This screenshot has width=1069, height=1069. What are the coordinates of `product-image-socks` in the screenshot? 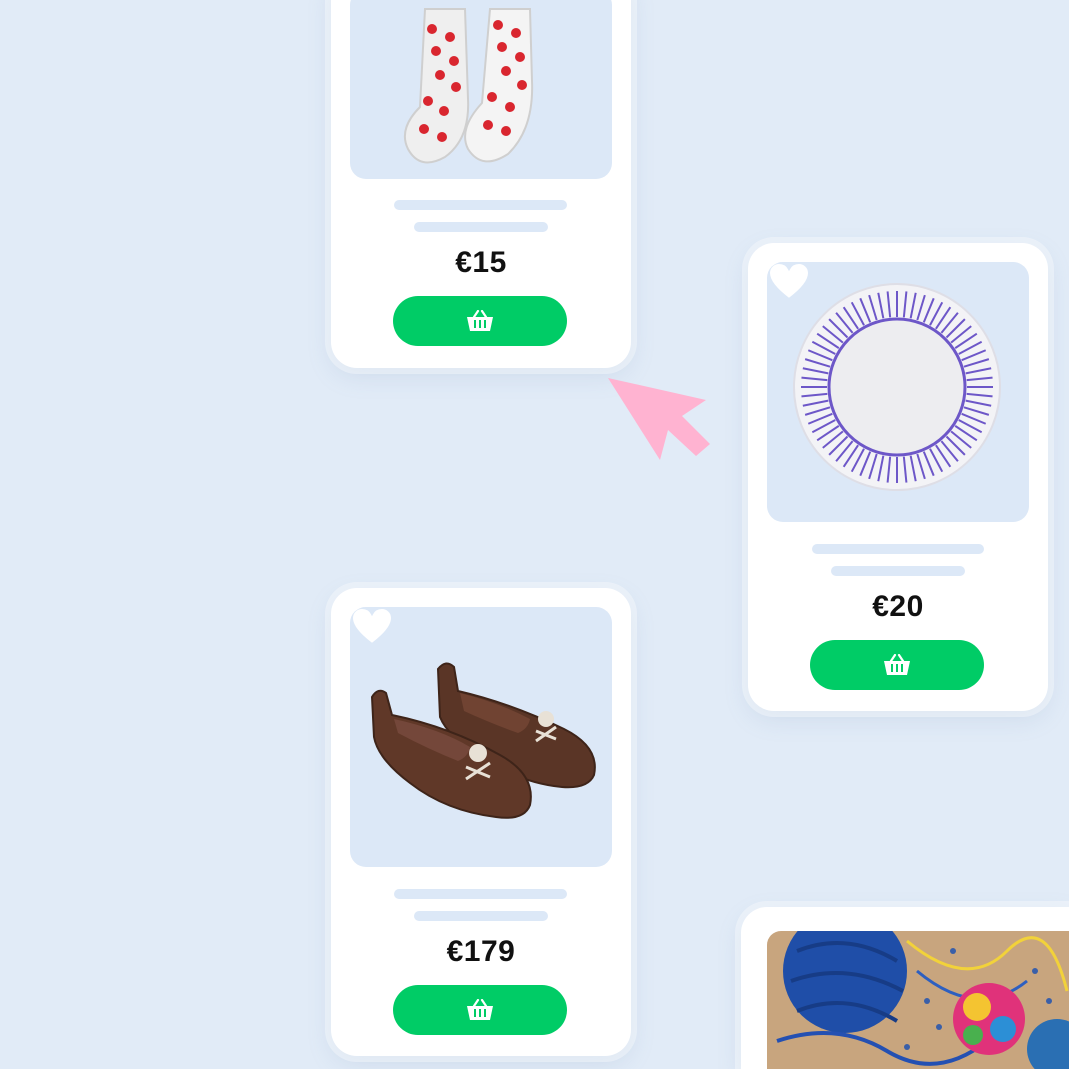 It's located at (481, 89).